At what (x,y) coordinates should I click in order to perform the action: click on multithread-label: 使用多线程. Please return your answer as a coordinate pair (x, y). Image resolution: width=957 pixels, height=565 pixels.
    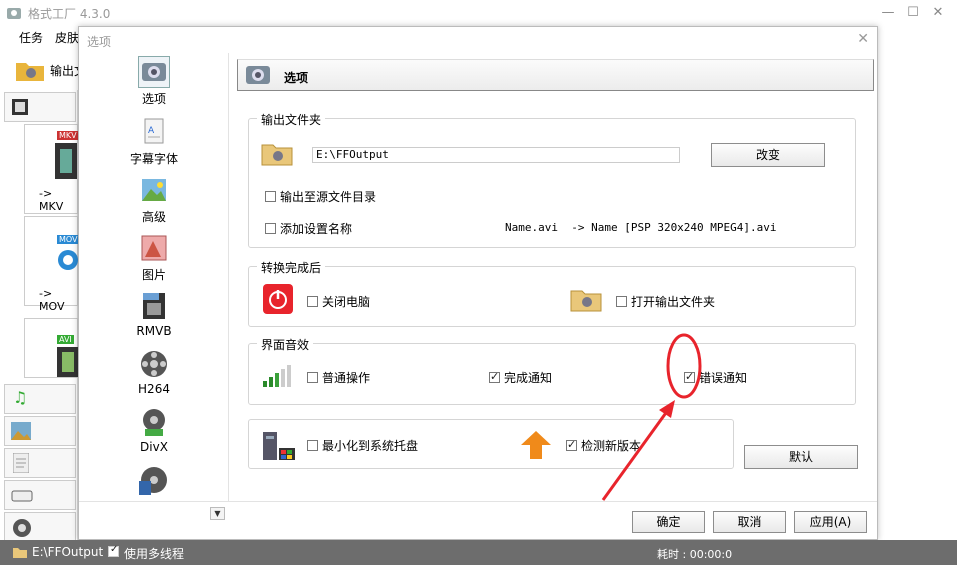
    Looking at the image, I should click on (154, 554).